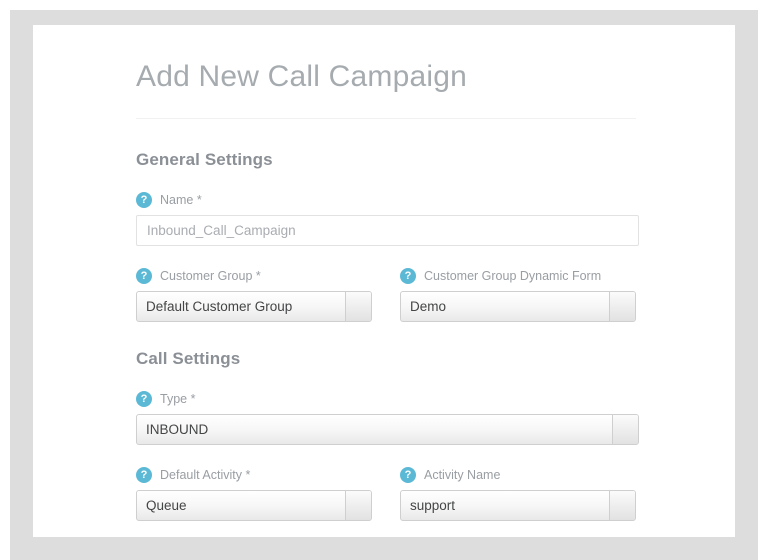  Describe the element at coordinates (302, 76) in the screenshot. I see `page-title: Add New Call Campaign` at that location.